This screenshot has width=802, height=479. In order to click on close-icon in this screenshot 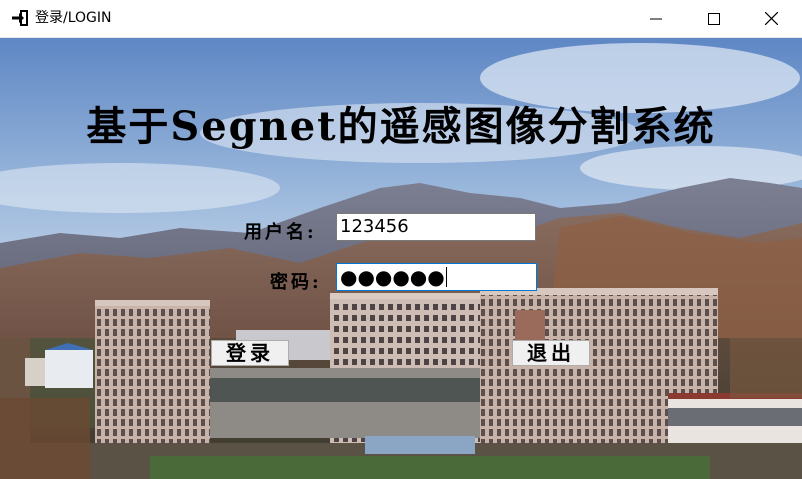, I will do `click(771, 18)`.